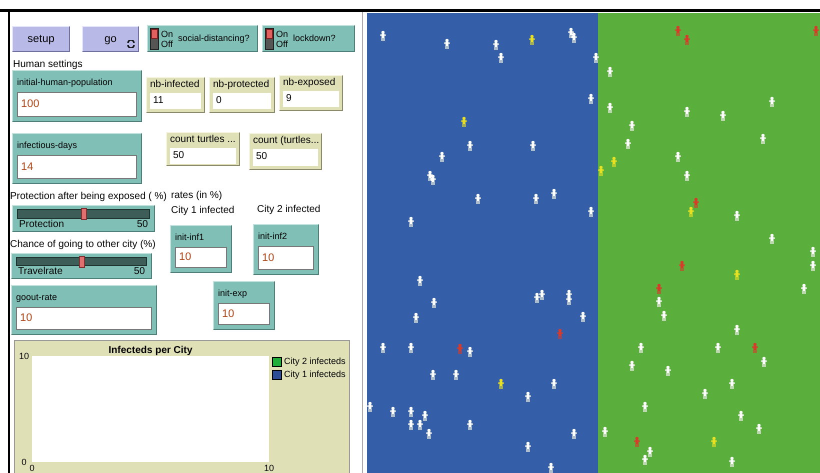 The height and width of the screenshot is (473, 820). What do you see at coordinates (41, 225) in the screenshot?
I see `slider-label: Protection` at bounding box center [41, 225].